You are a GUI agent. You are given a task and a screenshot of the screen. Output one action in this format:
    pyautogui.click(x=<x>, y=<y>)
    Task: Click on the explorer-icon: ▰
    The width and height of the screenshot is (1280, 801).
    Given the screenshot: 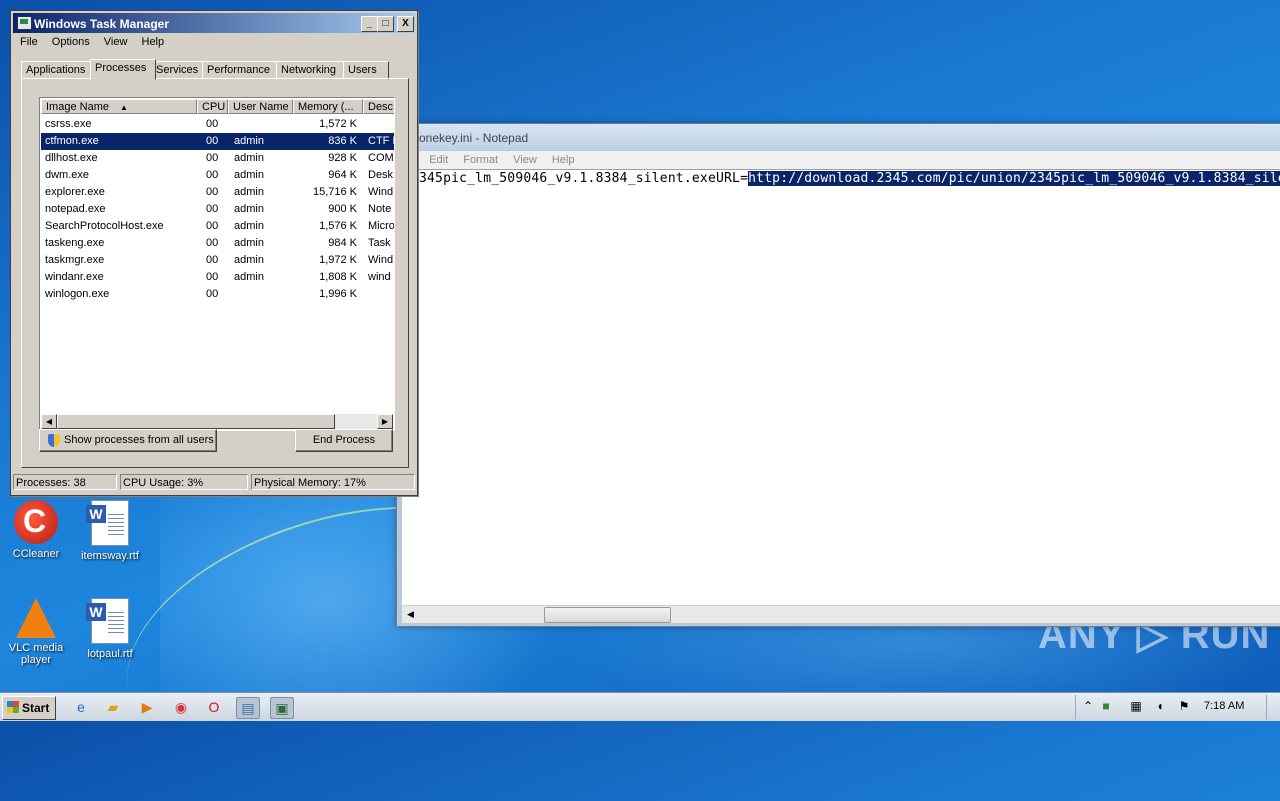 What is the action you would take?
    pyautogui.click(x=113, y=707)
    